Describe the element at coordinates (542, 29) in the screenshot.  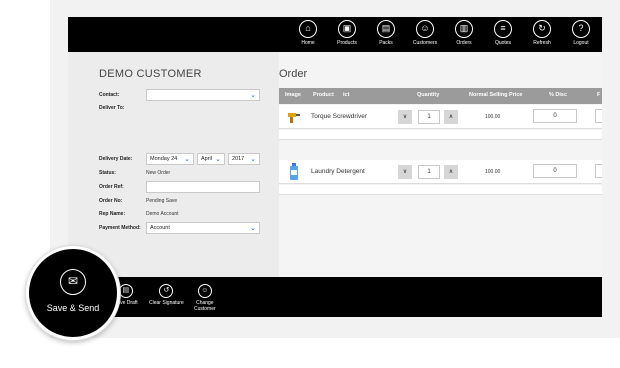
I see `refresh-icon: ↻` at that location.